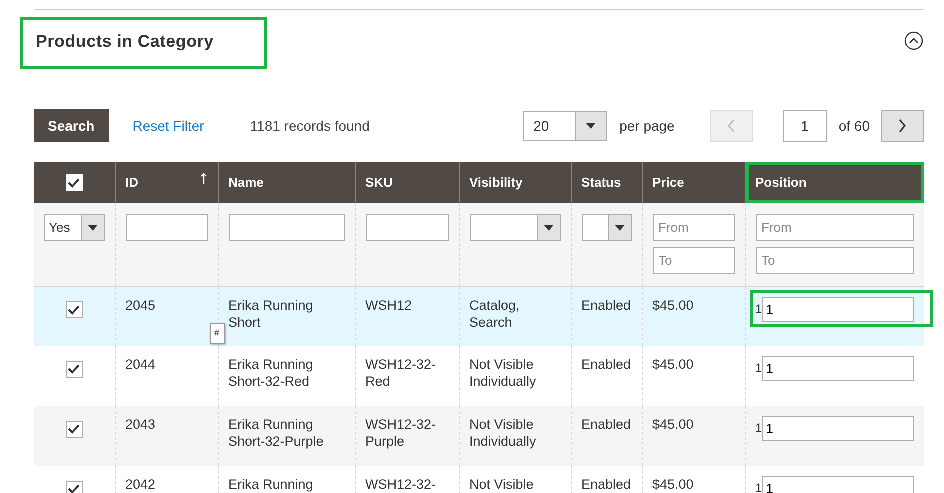  What do you see at coordinates (271, 314) in the screenshot?
I see `table-cell: Erika Running Short` at bounding box center [271, 314].